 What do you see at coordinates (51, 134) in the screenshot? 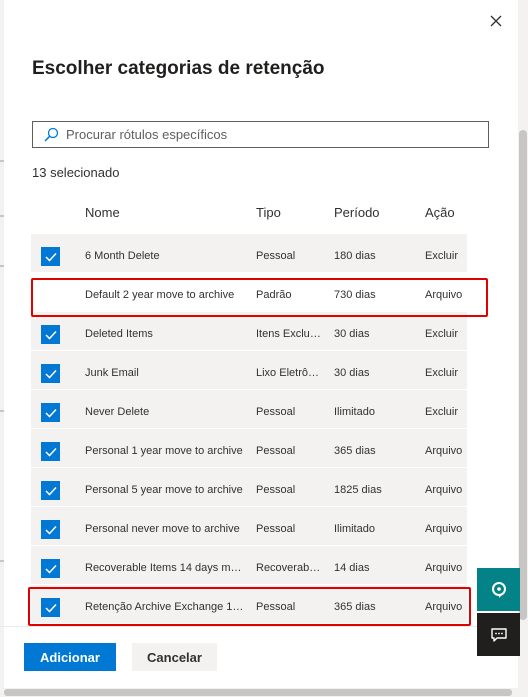
I see `search-icon` at bounding box center [51, 134].